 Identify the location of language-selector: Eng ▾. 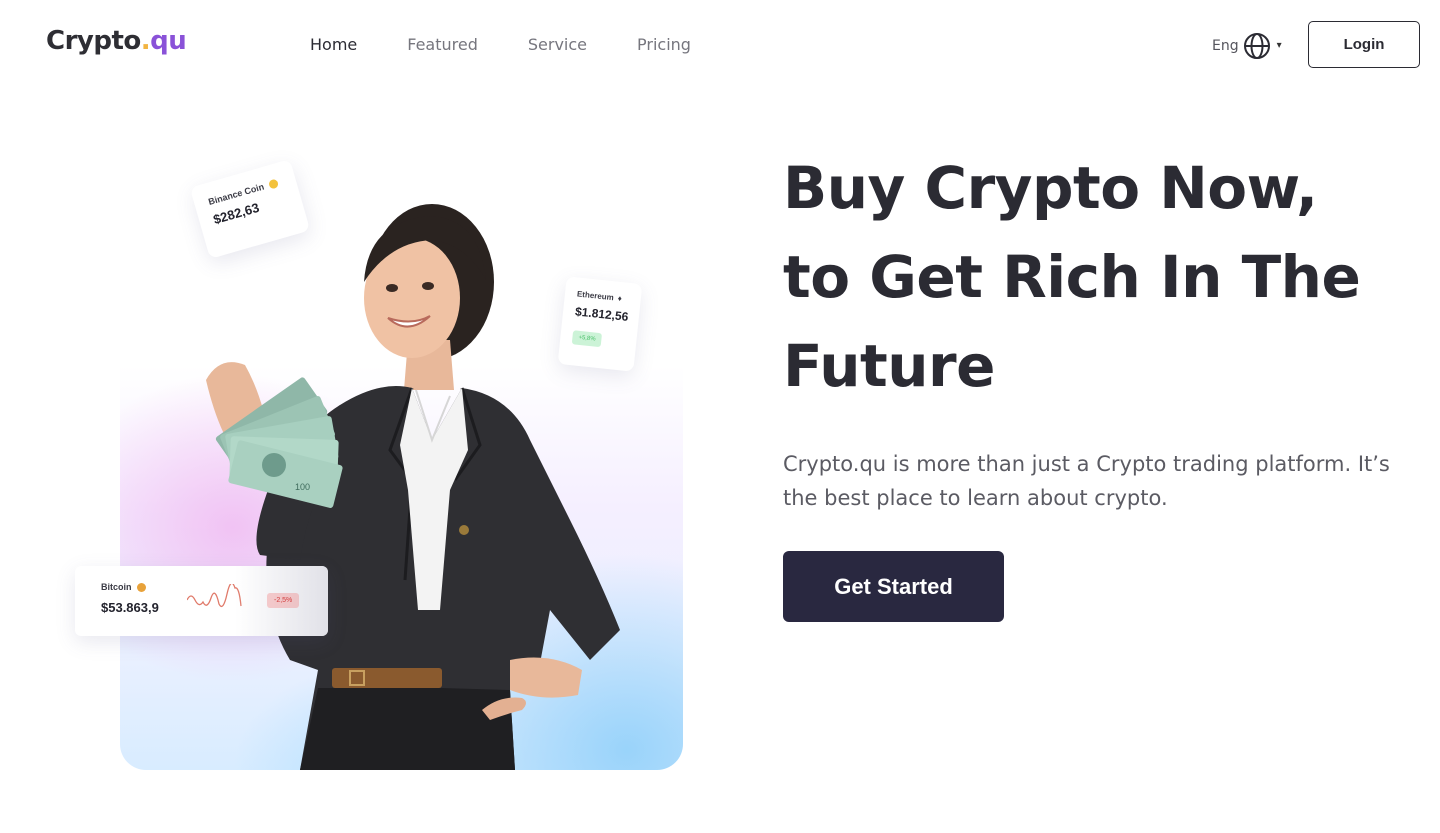
(1247, 46).